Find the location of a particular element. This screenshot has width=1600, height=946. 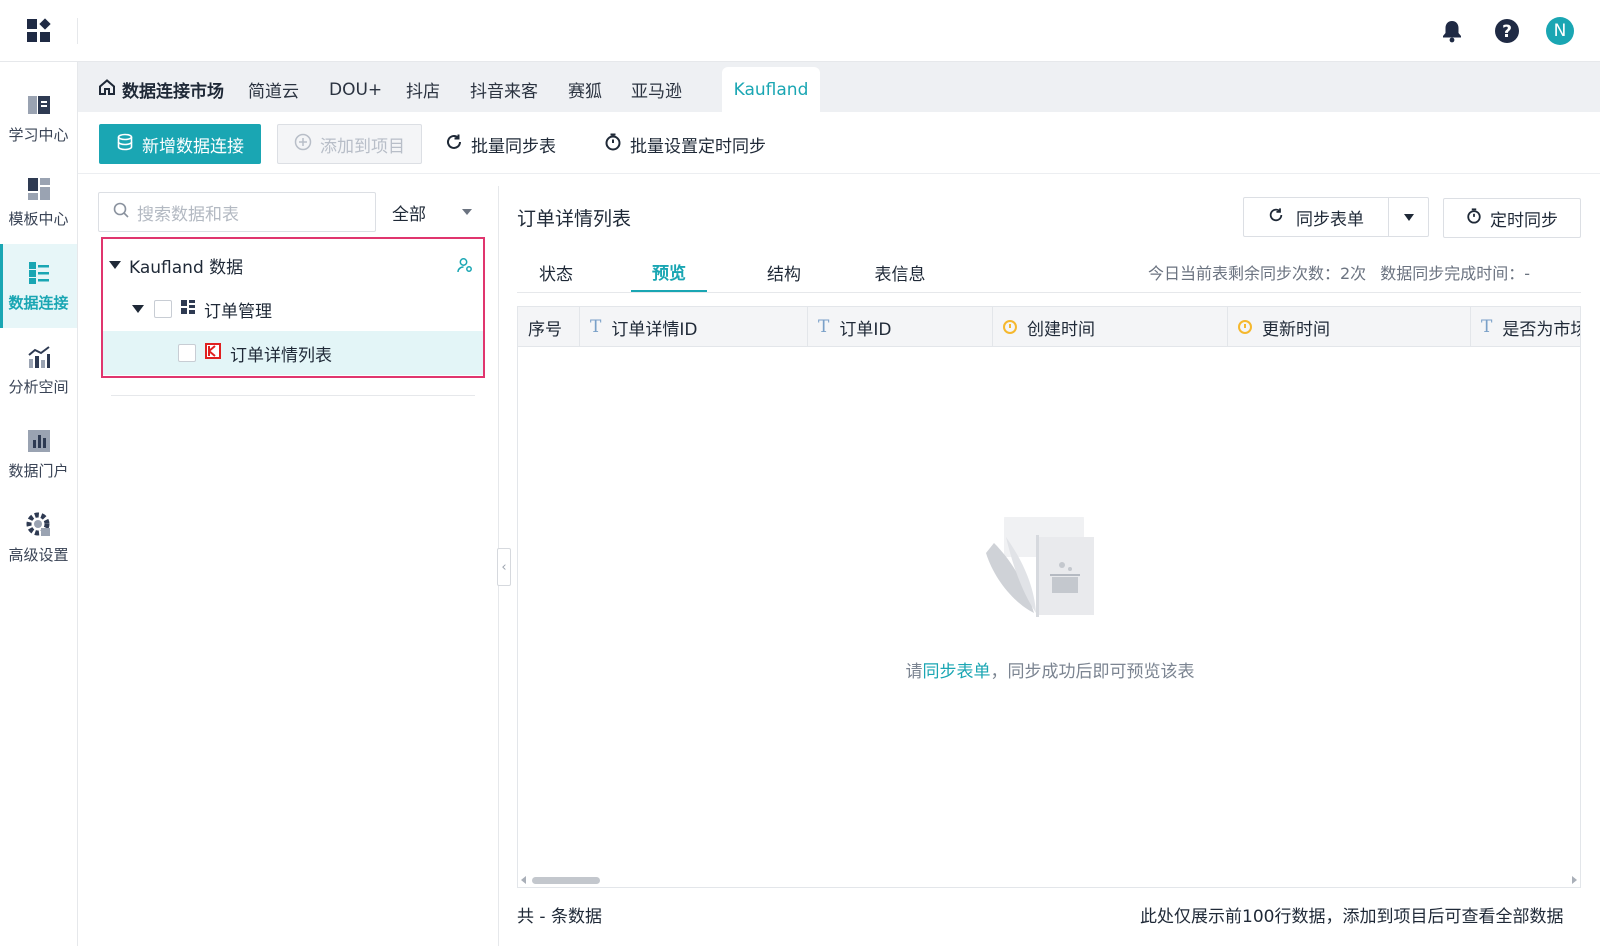

sync-split-button: 同步表单 is located at coordinates (1336, 217).